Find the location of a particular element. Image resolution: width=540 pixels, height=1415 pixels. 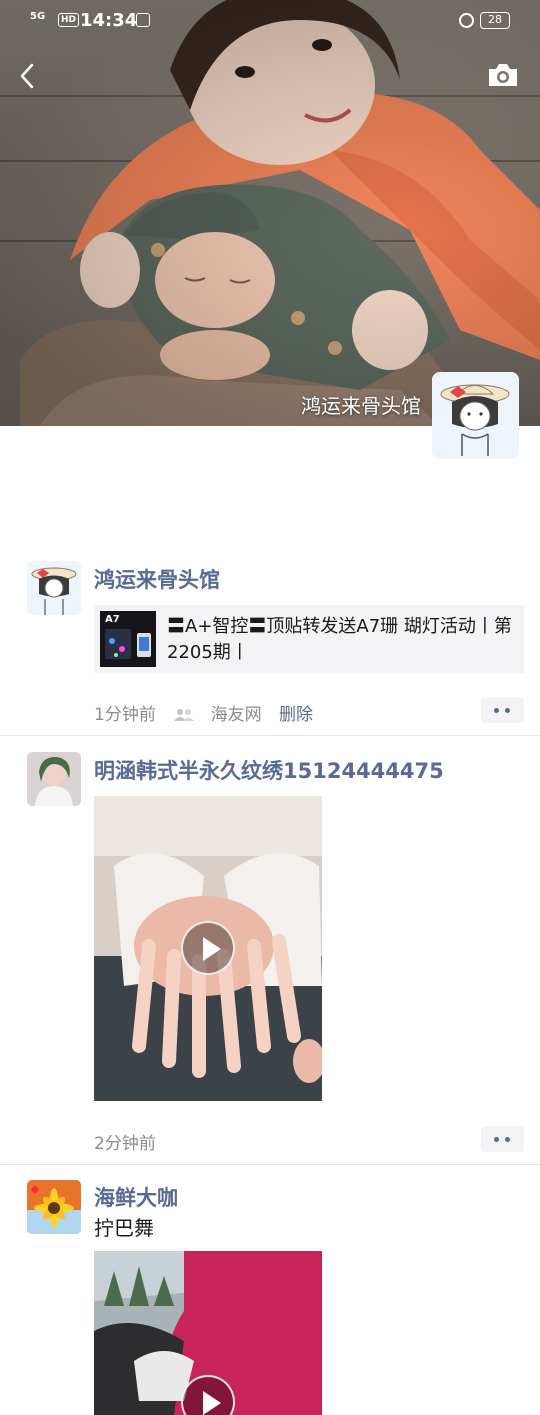

alarm-icon is located at coordinates (466, 20).